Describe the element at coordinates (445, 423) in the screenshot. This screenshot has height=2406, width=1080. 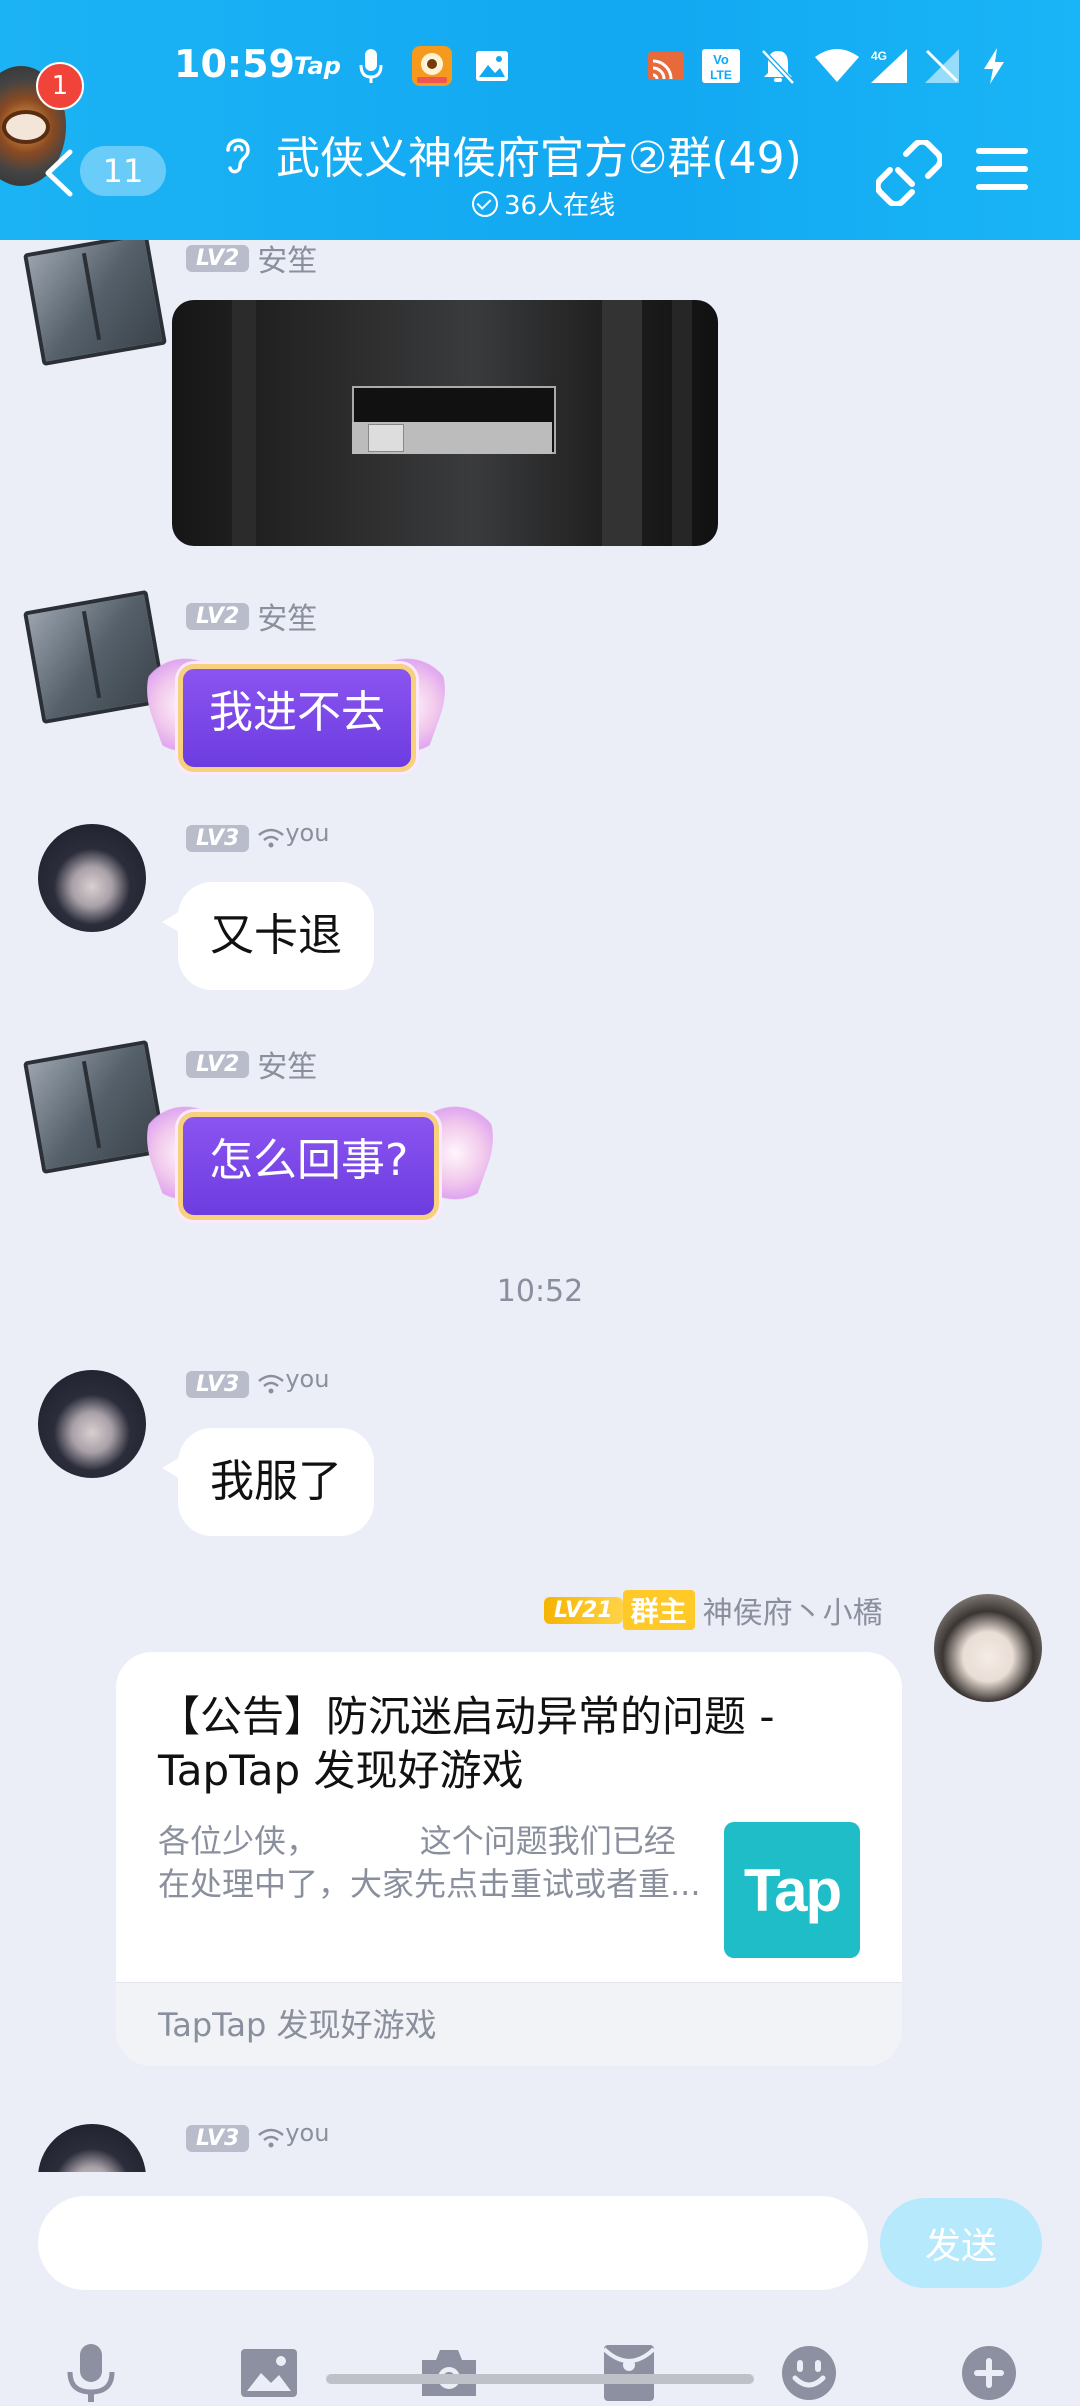
I see `image-message` at that location.